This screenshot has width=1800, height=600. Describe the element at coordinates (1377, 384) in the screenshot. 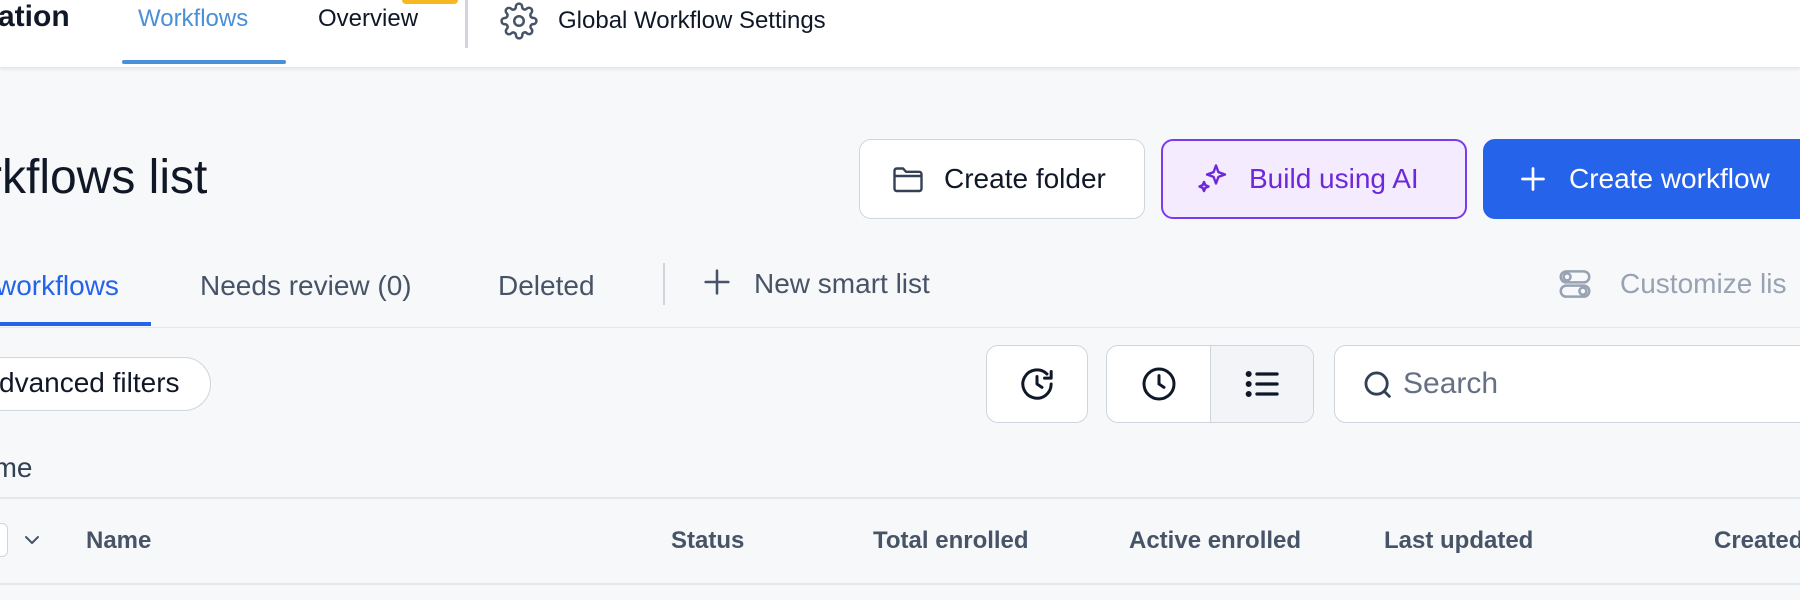

I see `search-icon` at that location.